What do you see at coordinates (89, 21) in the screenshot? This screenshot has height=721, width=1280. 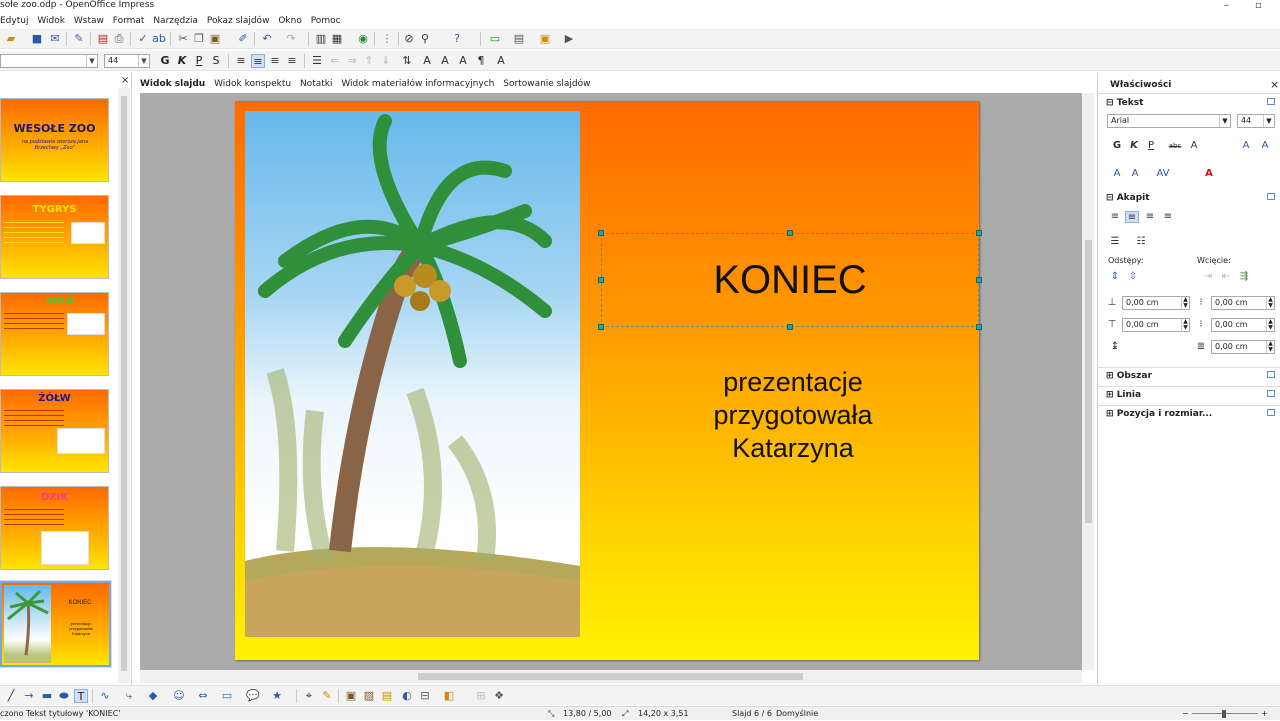 I see `menu-insert: Wstaw` at bounding box center [89, 21].